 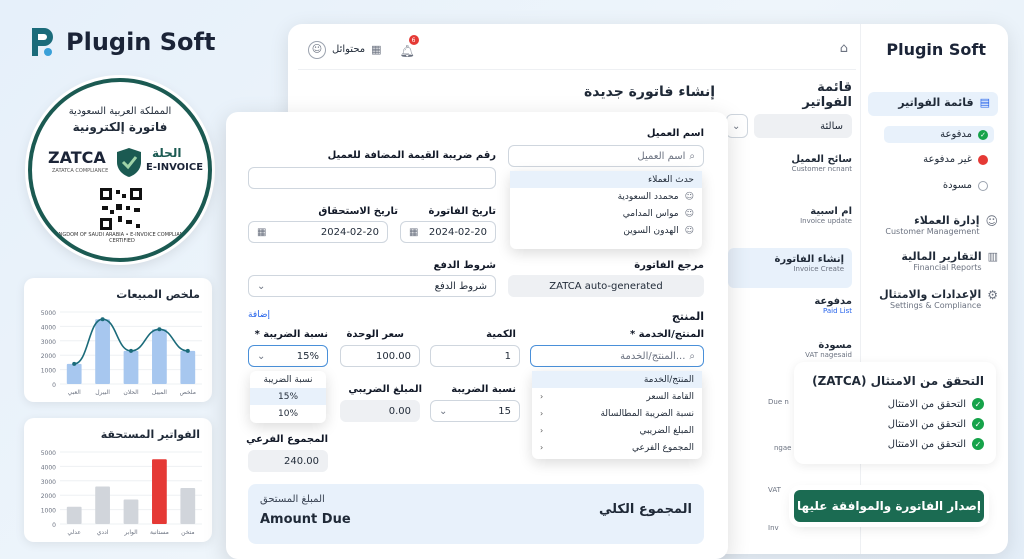 I want to click on product-section-title: المنتج, so click(x=687, y=316).